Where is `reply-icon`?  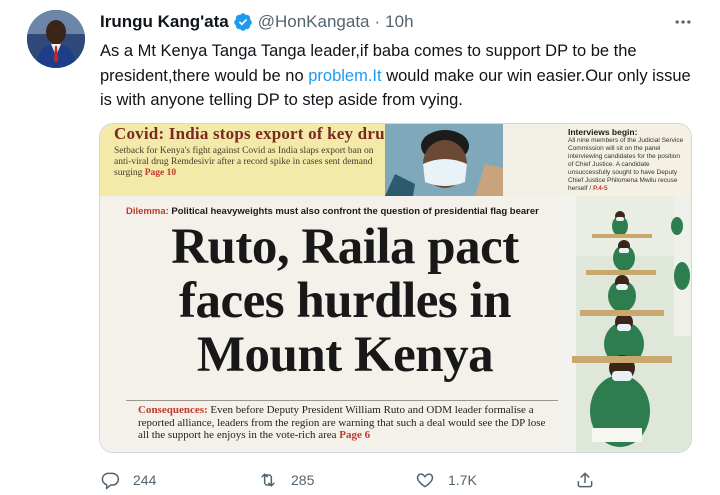
reply-icon is located at coordinates (110, 481).